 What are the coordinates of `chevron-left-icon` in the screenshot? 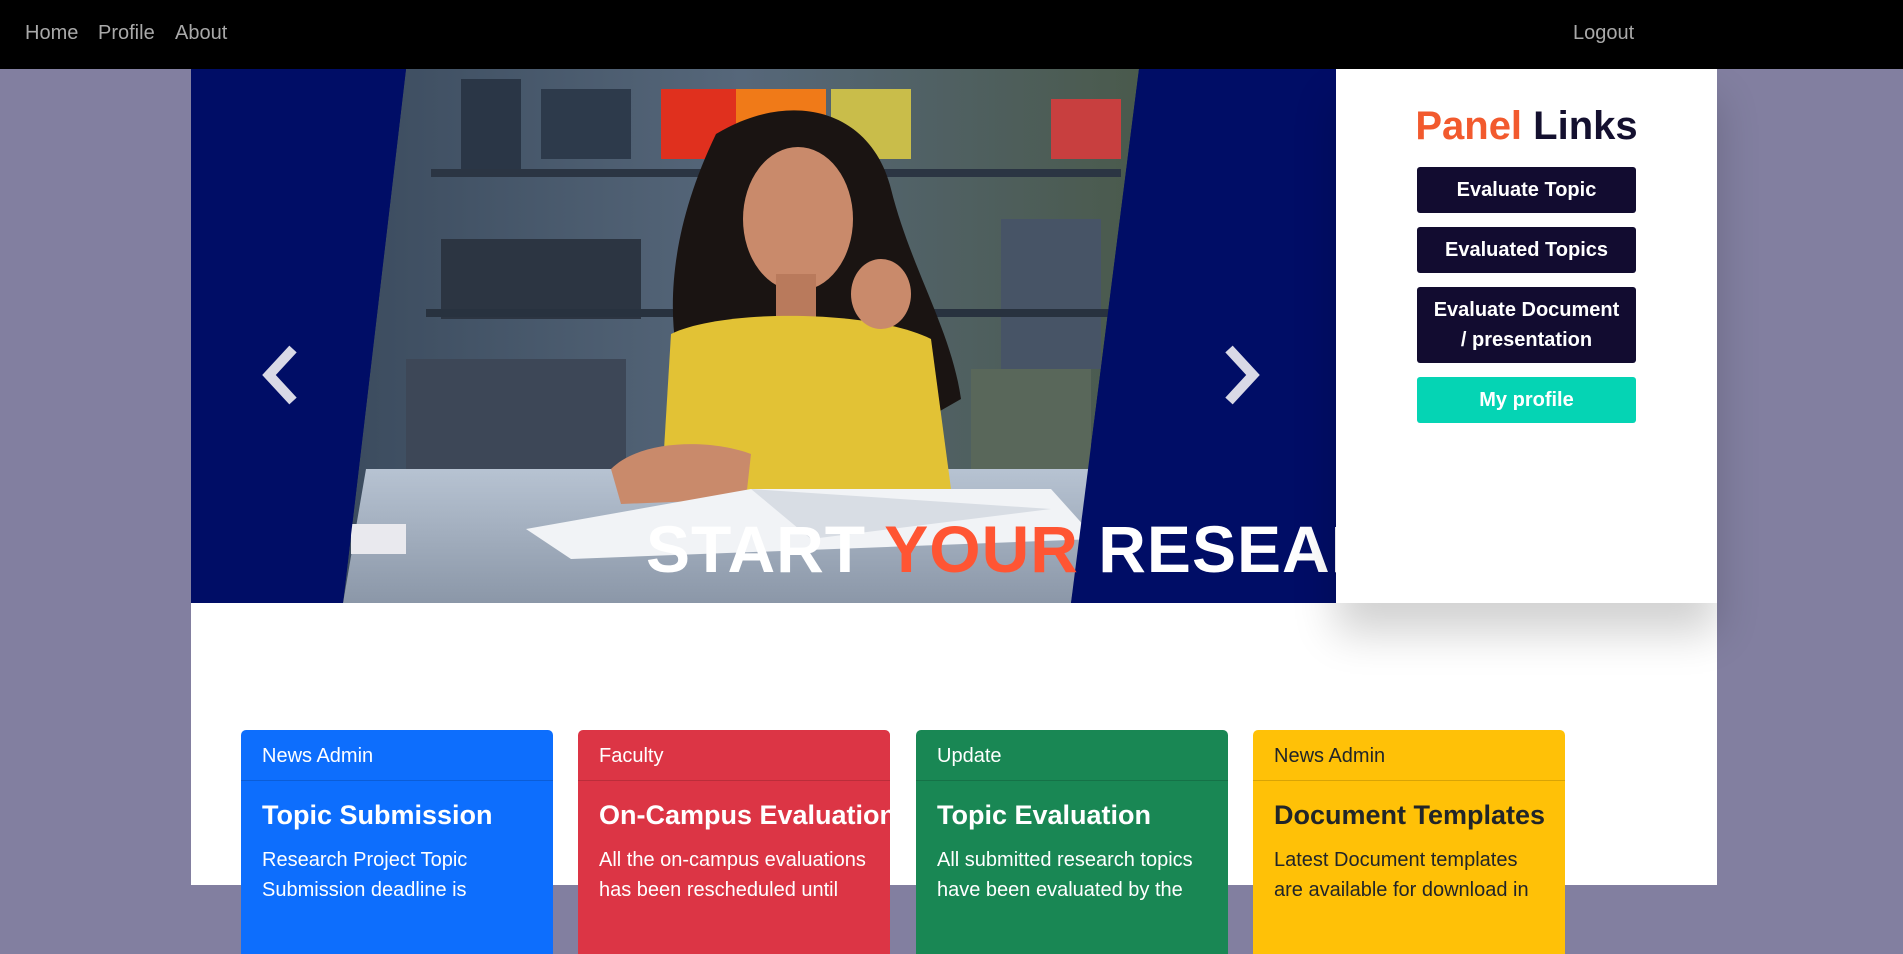 It's located at (279, 375).